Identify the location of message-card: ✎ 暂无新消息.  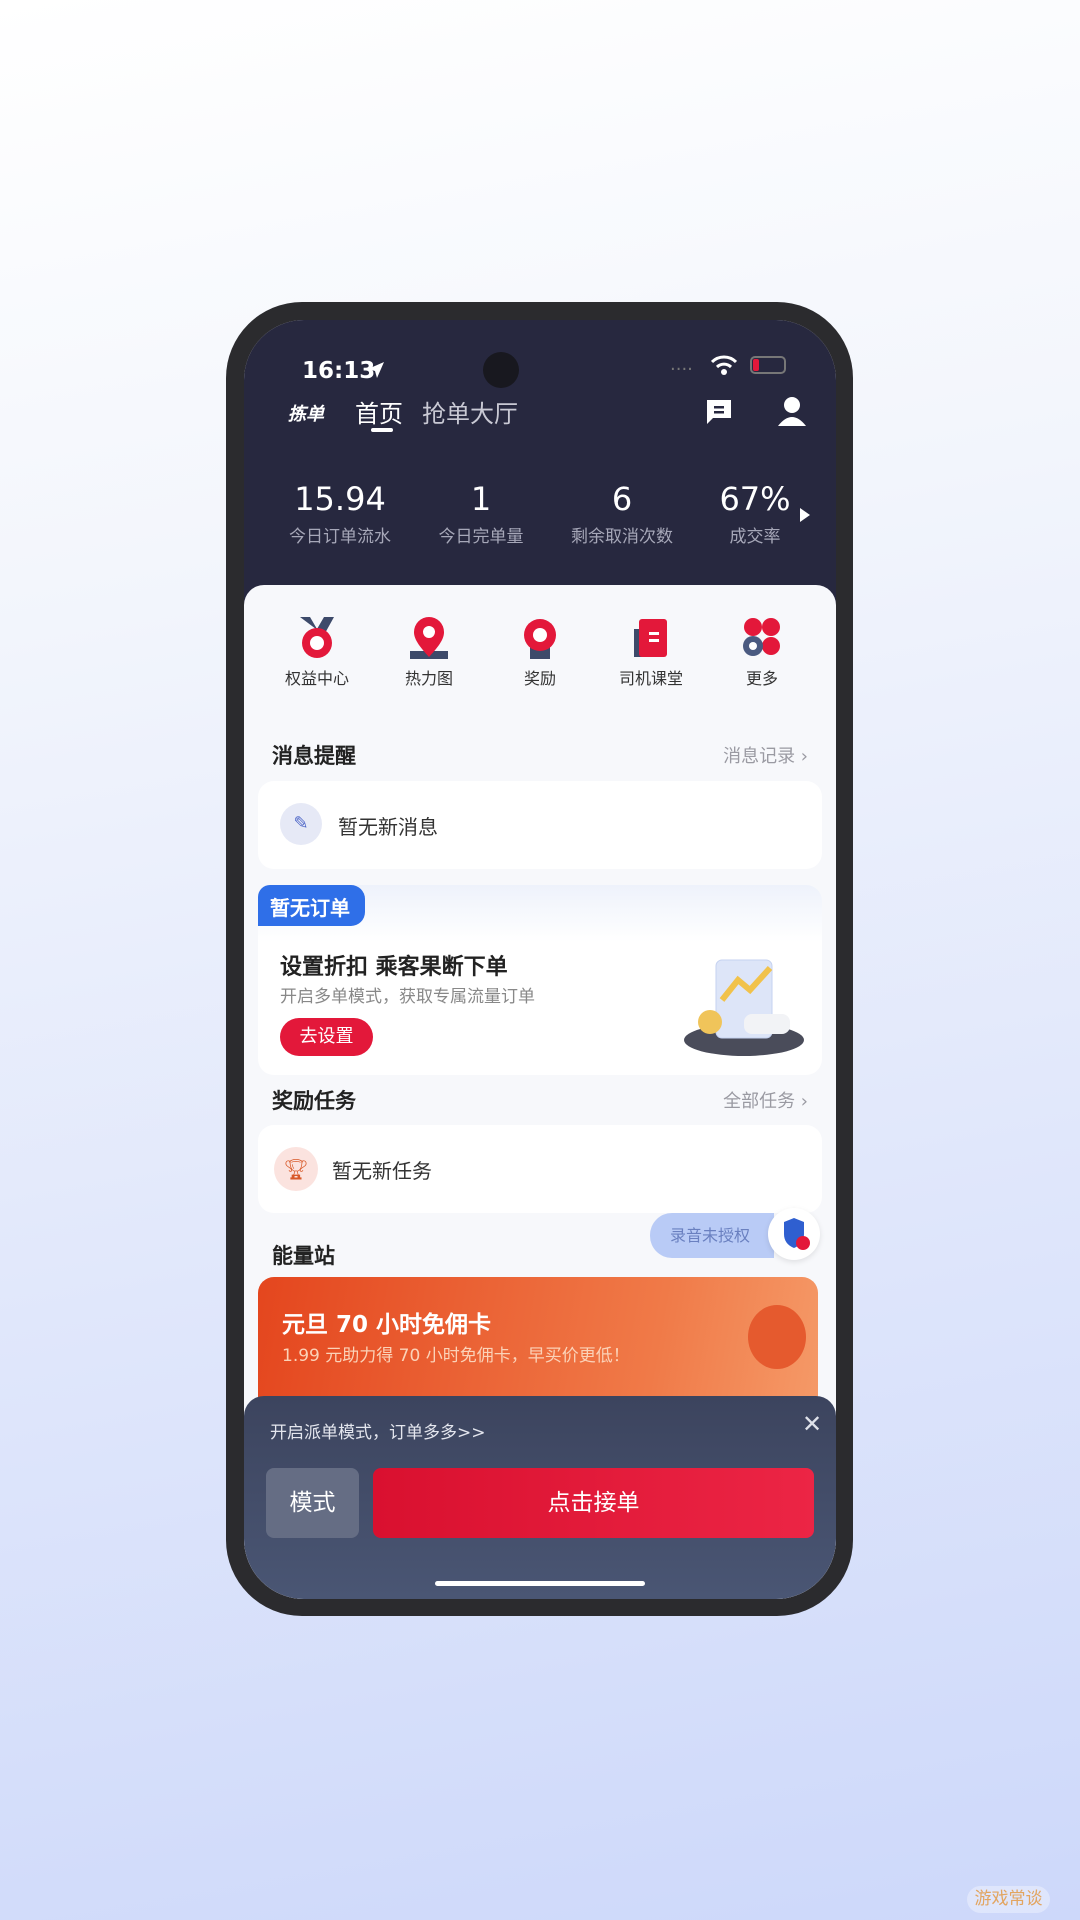
(540, 825).